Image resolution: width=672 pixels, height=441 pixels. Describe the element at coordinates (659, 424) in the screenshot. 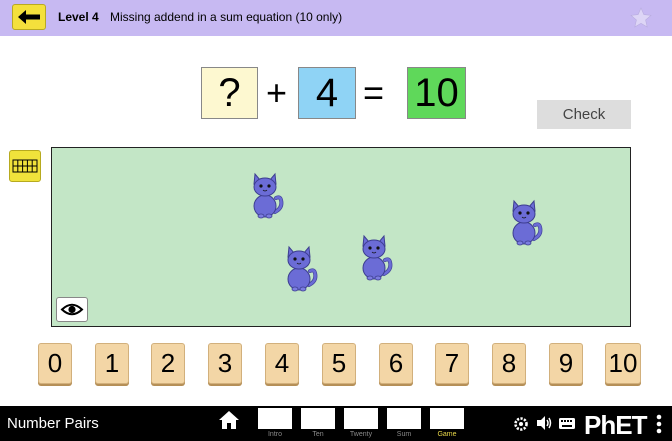

I see `menu-icon` at that location.